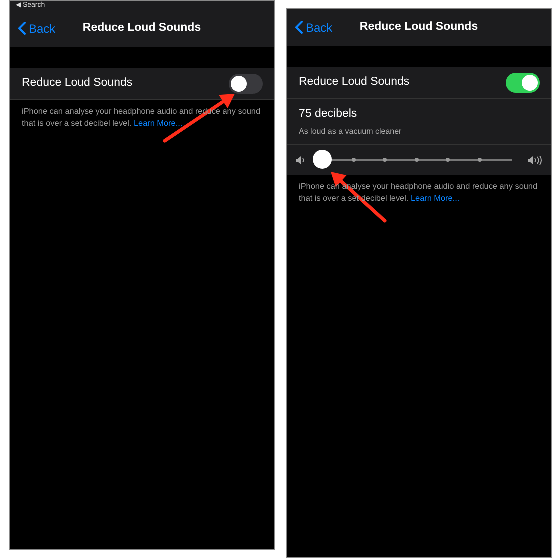 The height and width of the screenshot is (560, 560). Describe the element at coordinates (351, 132) in the screenshot. I see `decibel-description: As loud as a vacuum cleaner` at that location.